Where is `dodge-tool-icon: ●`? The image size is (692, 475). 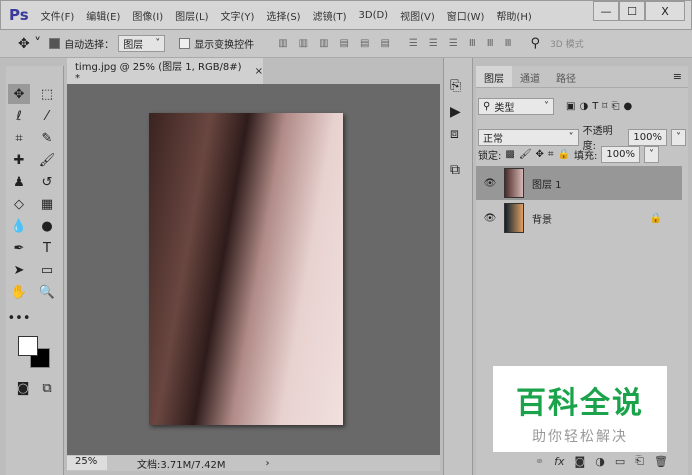
dodge-tool-icon: ● is located at coordinates (47, 226).